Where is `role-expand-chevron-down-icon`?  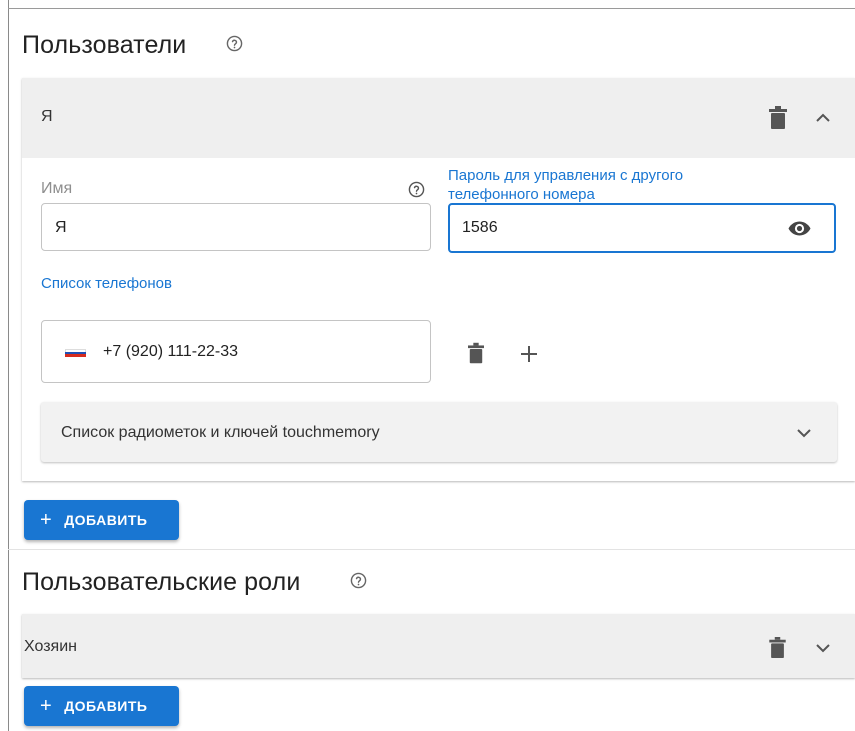 role-expand-chevron-down-icon is located at coordinates (823, 648).